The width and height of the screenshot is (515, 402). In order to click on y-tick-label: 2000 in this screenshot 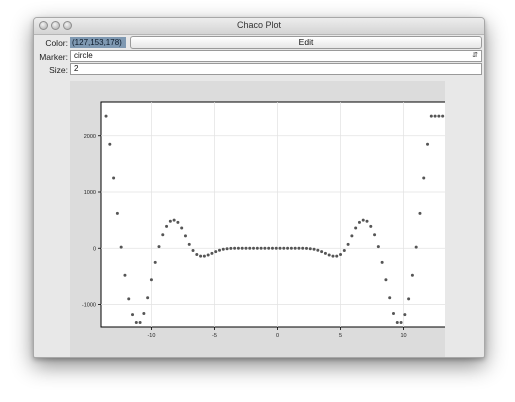, I will do `click(90, 137)`.